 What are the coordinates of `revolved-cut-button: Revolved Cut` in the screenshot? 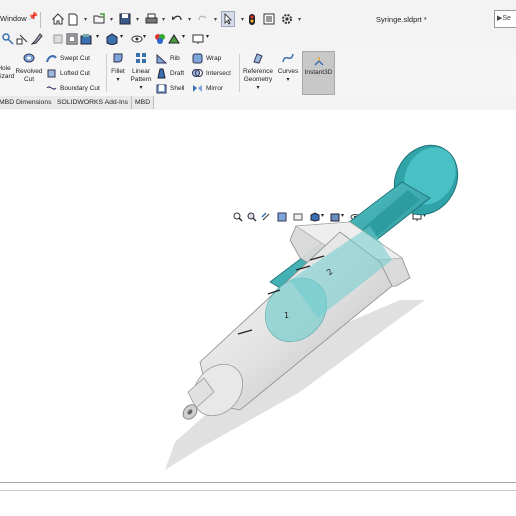 It's located at (29, 68).